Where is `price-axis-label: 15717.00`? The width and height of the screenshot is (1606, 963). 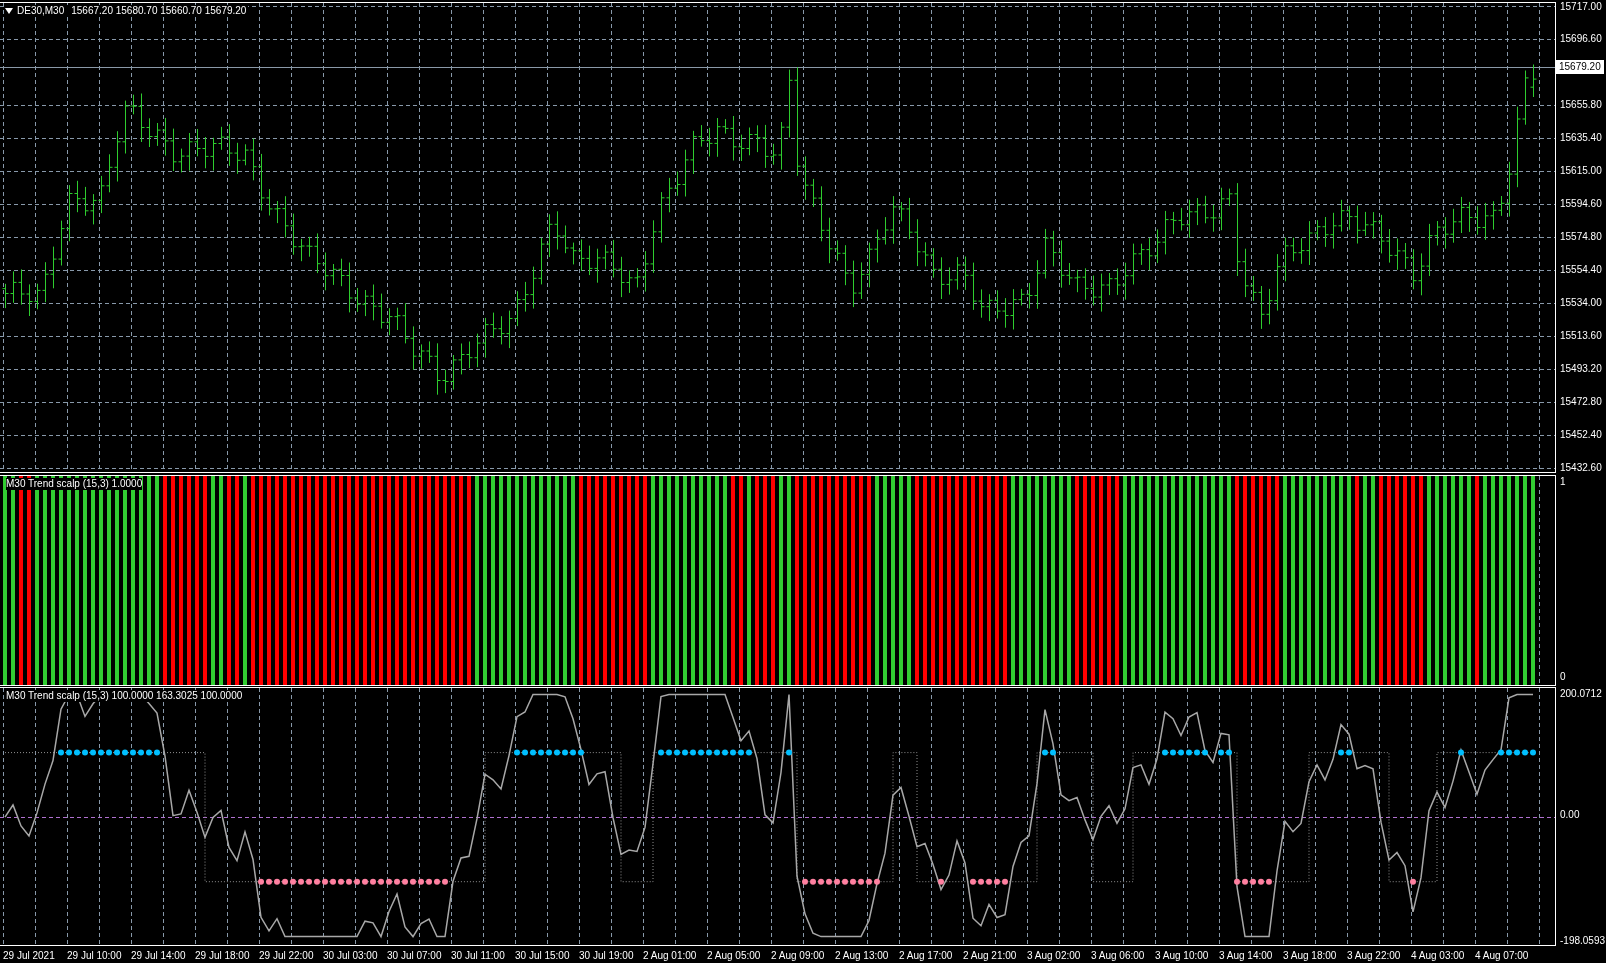 price-axis-label: 15717.00 is located at coordinates (1581, 7).